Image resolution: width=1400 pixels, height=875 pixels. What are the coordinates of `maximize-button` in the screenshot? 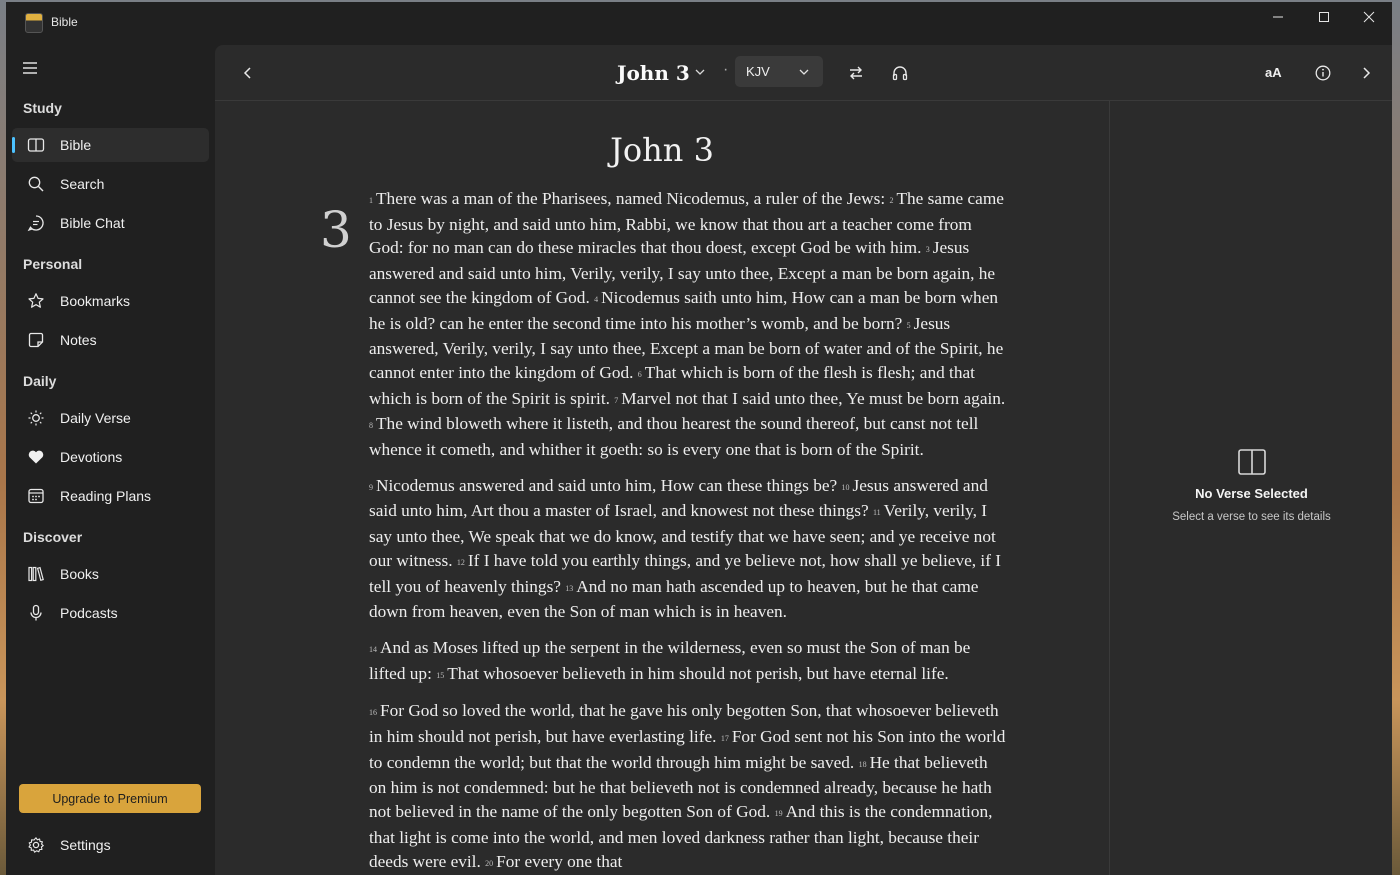 It's located at (1324, 17).